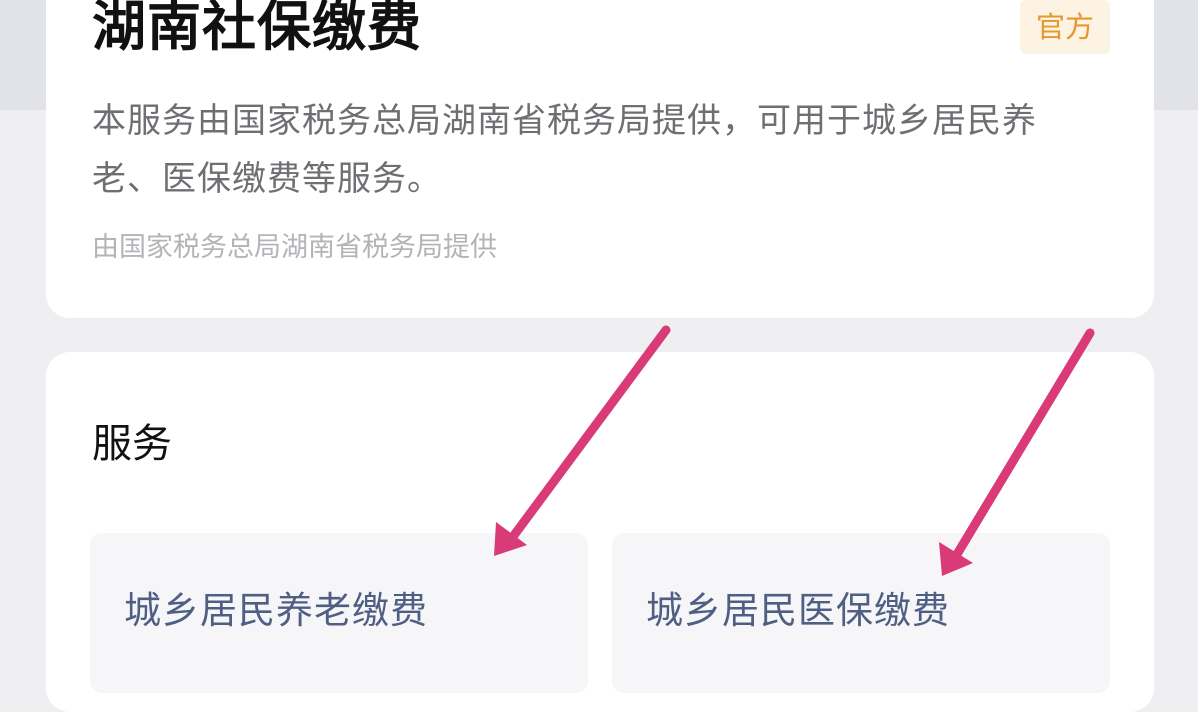  I want to click on service-description: 本服务由国家税务总局湖南省税务局提供，可用于城乡居民养老、医保缴费等服务。, so click(564, 150).